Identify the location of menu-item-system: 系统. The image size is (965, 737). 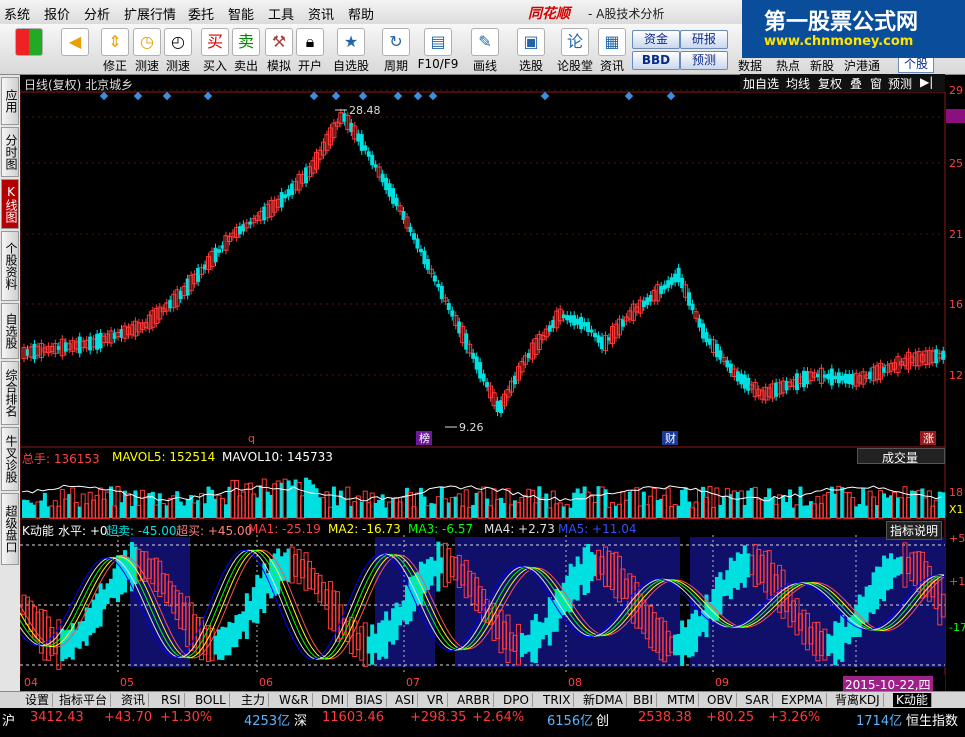
(17, 13).